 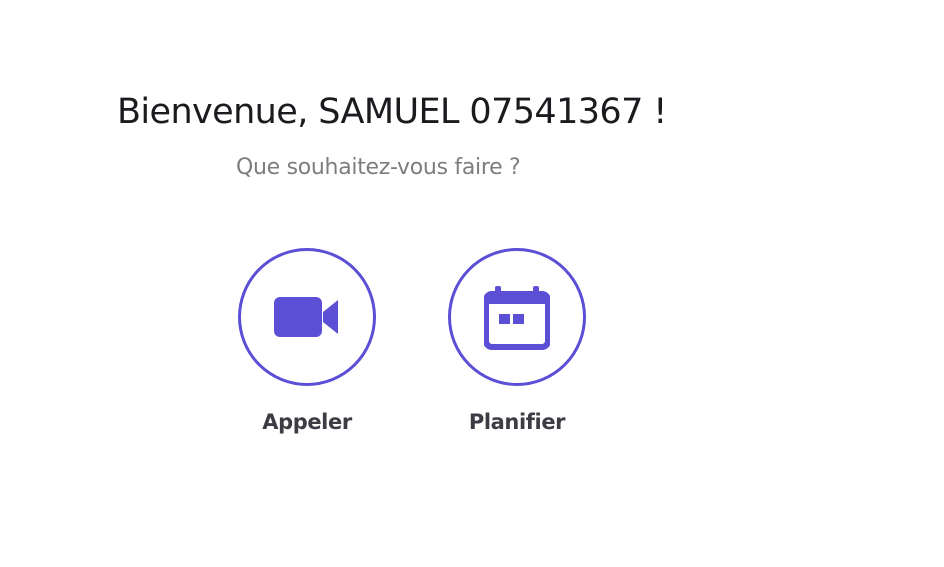 I want to click on call-button: Appeler, so click(x=307, y=341).